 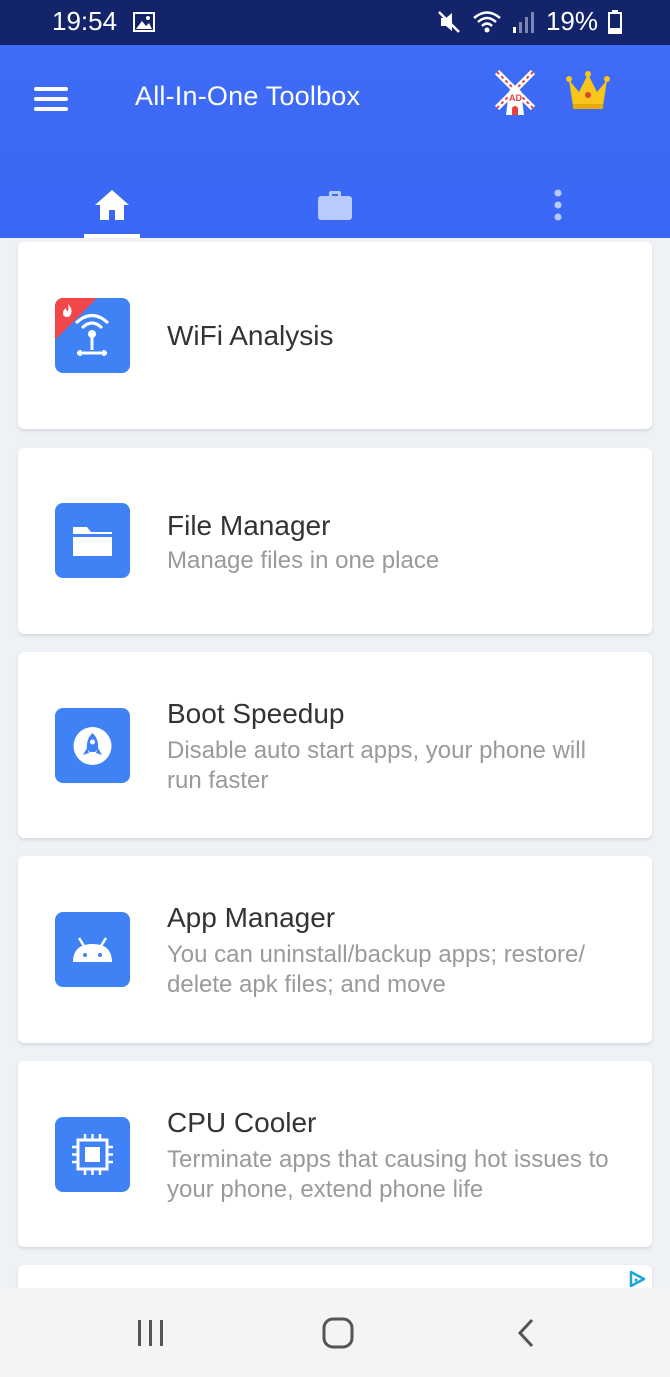 I want to click on rocket-icon, so click(x=92, y=746).